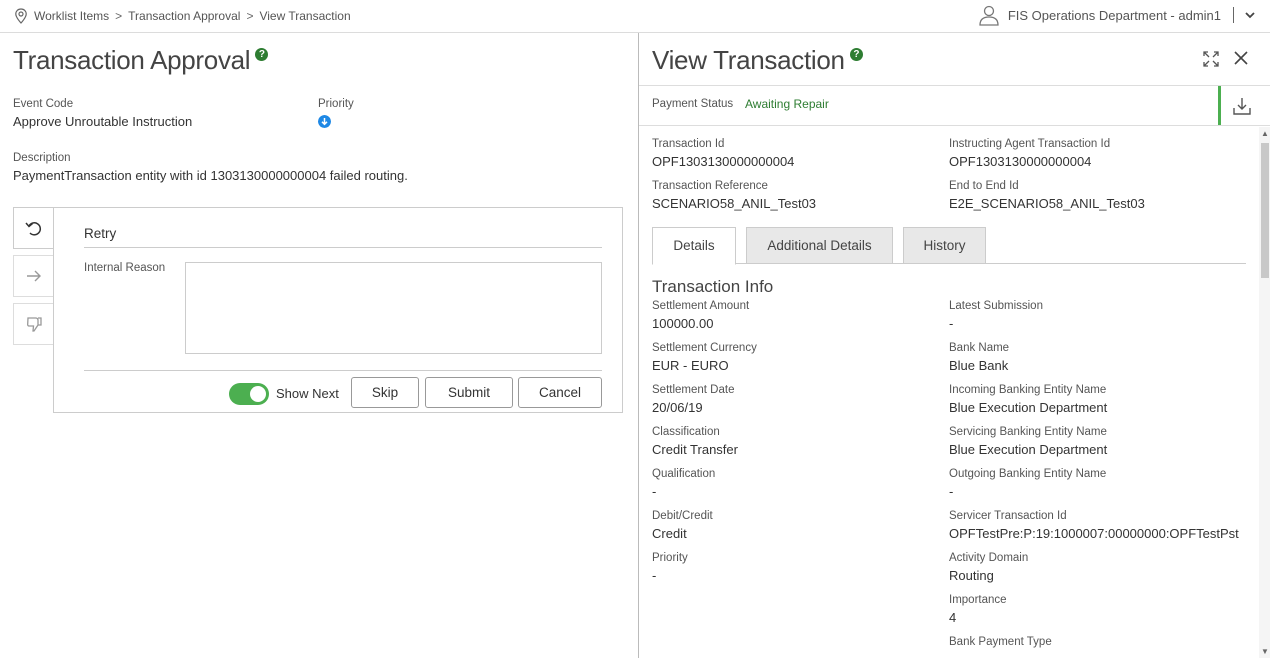 This screenshot has width=1270, height=658. What do you see at coordinates (21, 16) in the screenshot?
I see `location-pin-icon` at bounding box center [21, 16].